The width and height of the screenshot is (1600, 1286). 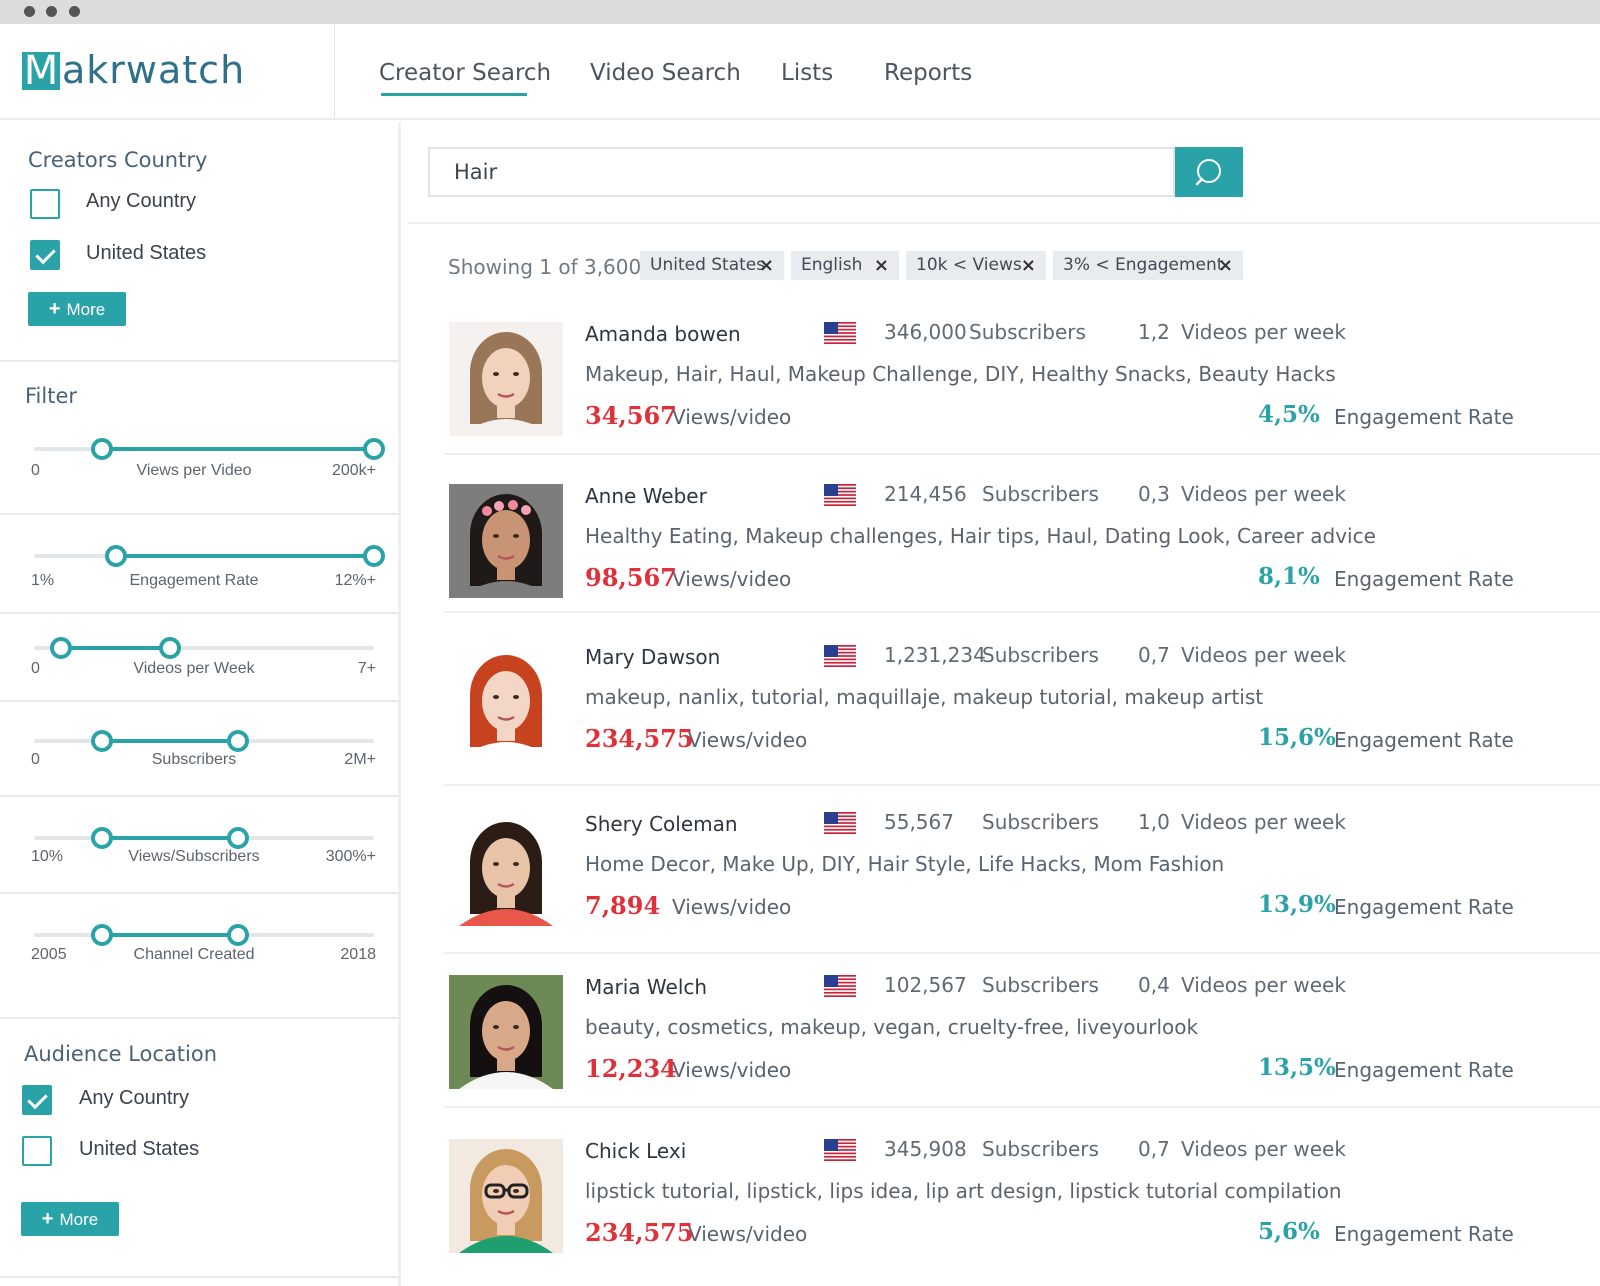 What do you see at coordinates (807, 73) in the screenshot?
I see `tab-lists: Lists` at bounding box center [807, 73].